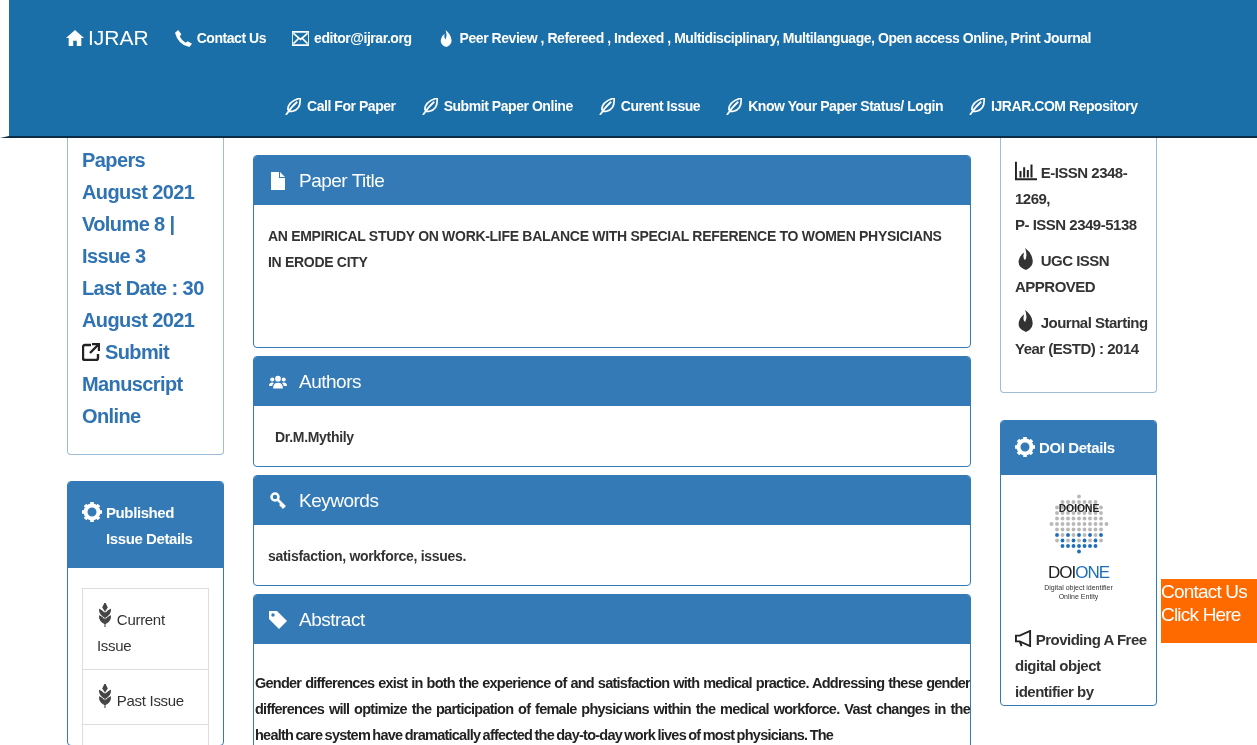  What do you see at coordinates (1076, 225) in the screenshot?
I see `issn-text: P- ISSN 2349-5138` at bounding box center [1076, 225].